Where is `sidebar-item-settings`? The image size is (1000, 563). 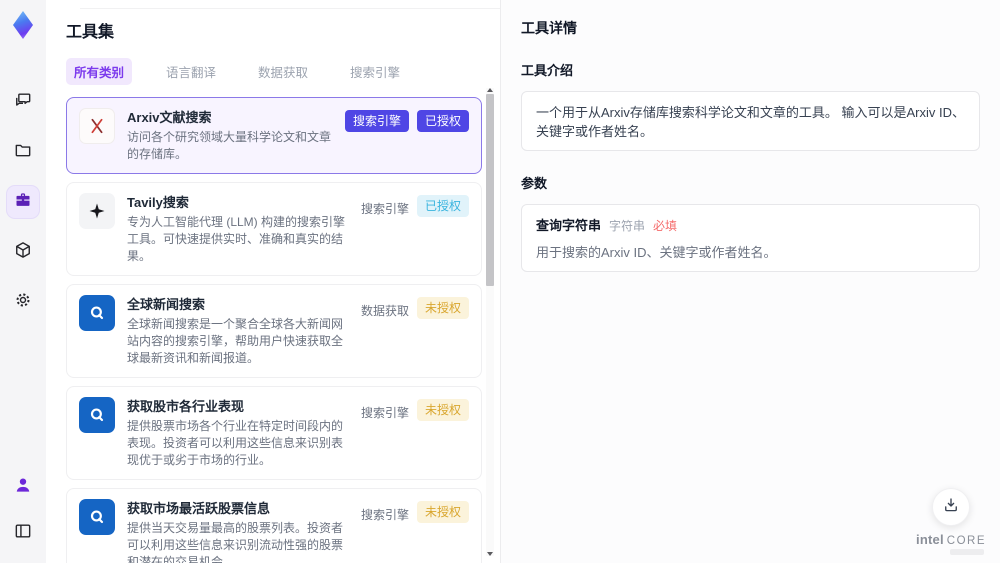
sidebar-item-settings is located at coordinates (23, 302).